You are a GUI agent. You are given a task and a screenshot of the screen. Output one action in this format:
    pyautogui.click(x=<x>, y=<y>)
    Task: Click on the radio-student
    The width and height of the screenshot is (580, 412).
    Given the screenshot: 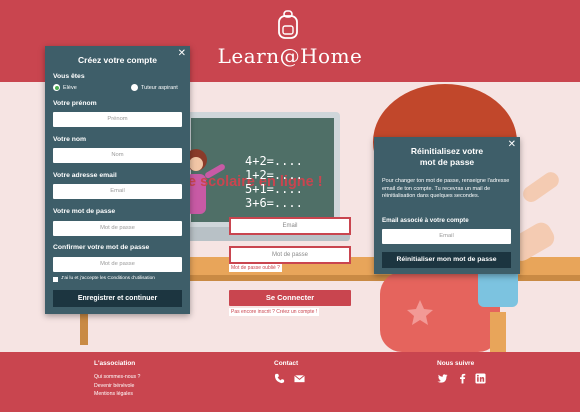 What is the action you would take?
    pyautogui.click(x=56, y=87)
    